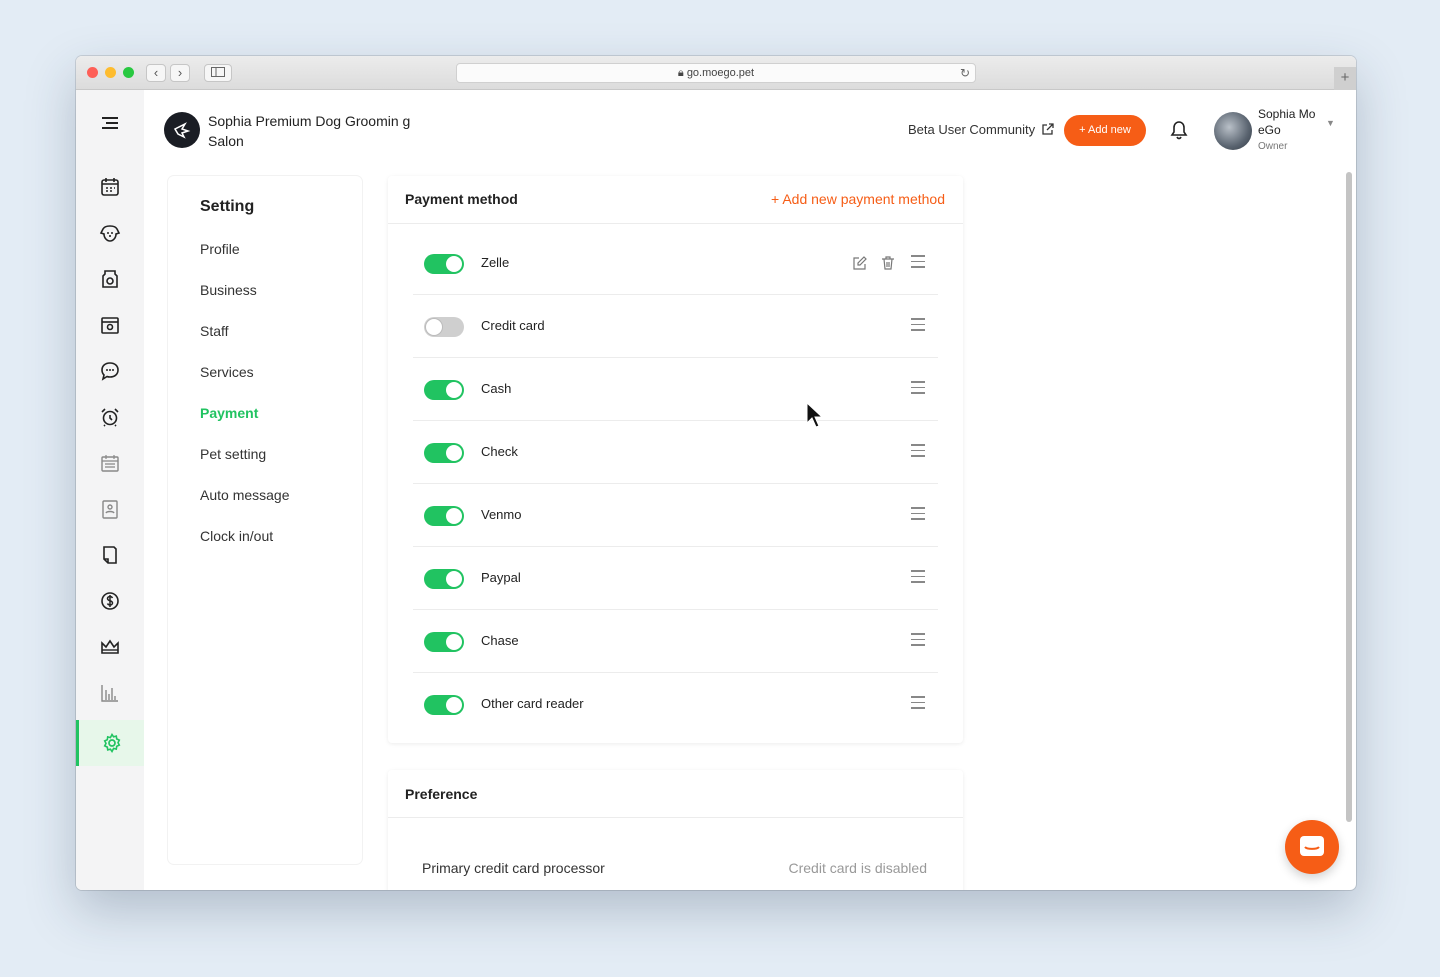  I want to click on user-role: Owner, so click(1273, 146).